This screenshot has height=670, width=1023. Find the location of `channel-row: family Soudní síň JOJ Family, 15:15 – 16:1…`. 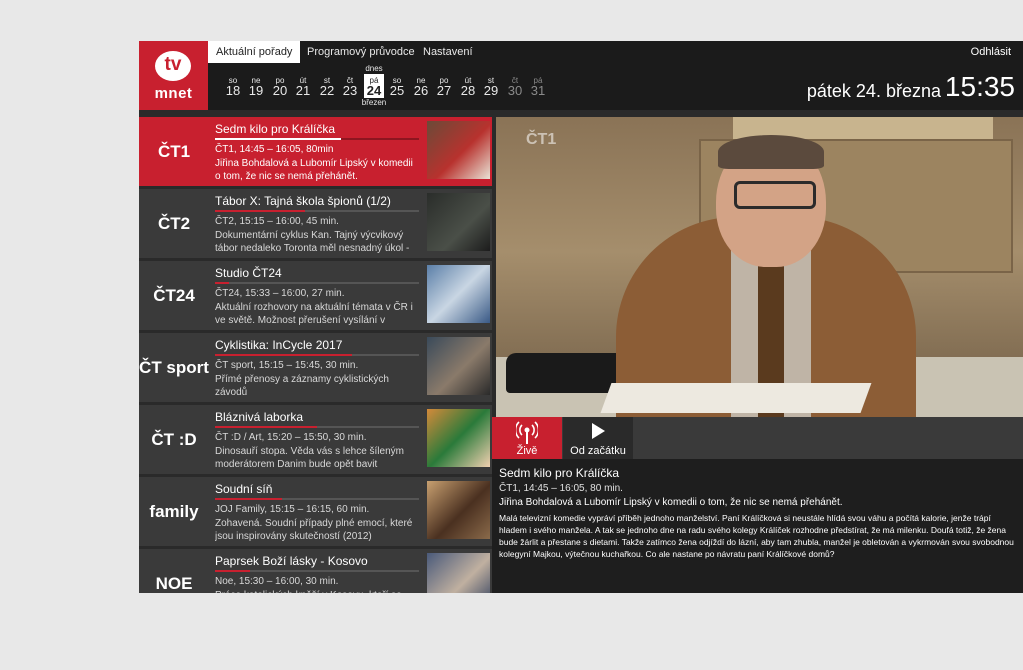

channel-row: family Soudní síň JOJ Family, 15:15 – 16:1… is located at coordinates (315, 511).